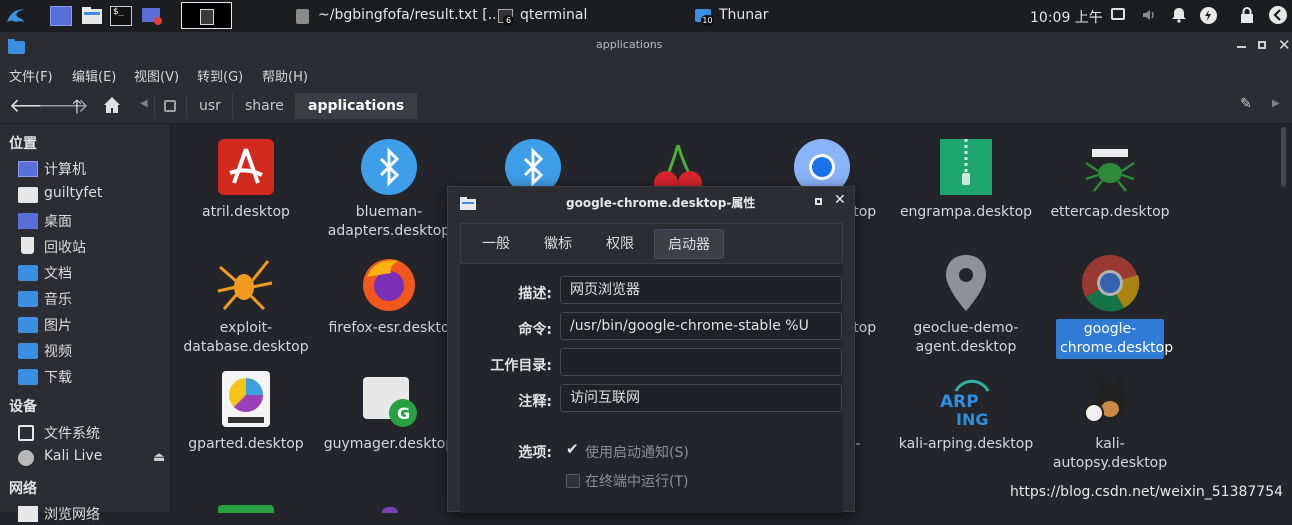 The height and width of the screenshot is (525, 1292). I want to click on startup-notify-label: 使用启动通知(S), so click(637, 452).